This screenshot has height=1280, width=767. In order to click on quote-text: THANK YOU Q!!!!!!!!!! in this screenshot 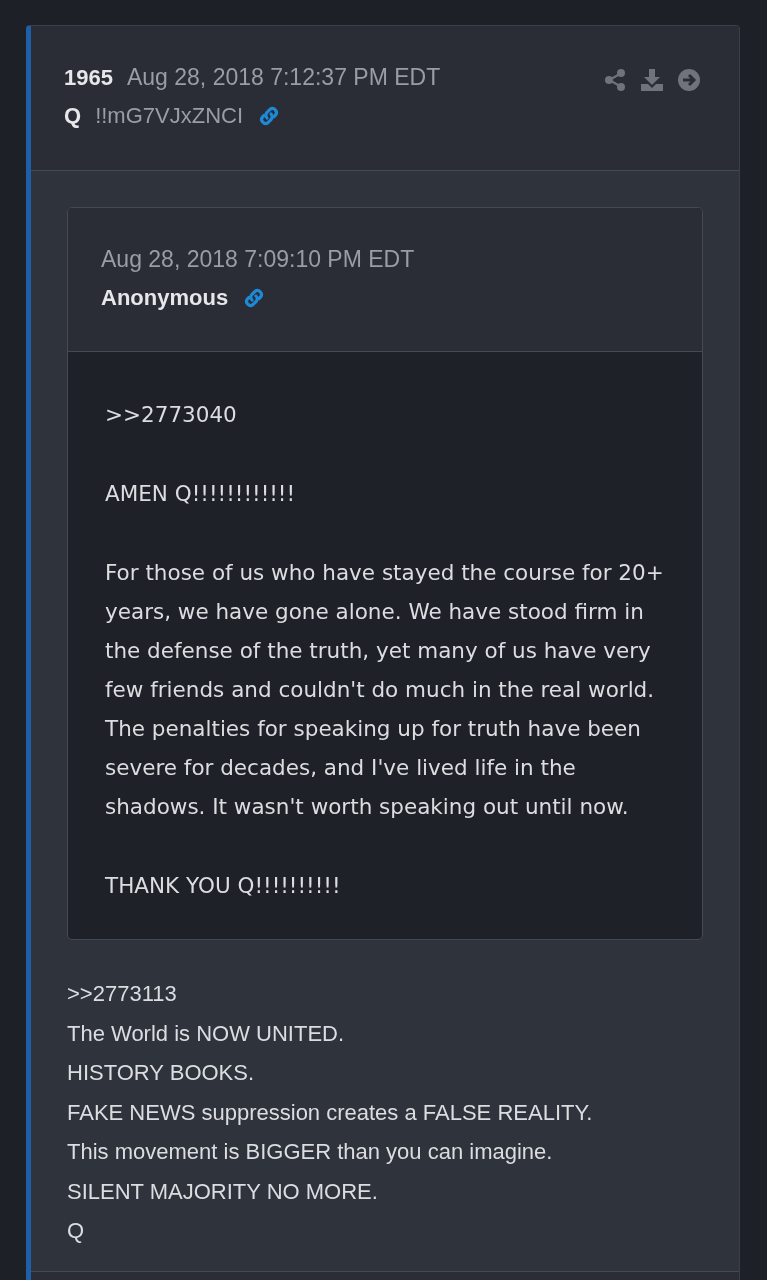, I will do `click(223, 886)`.